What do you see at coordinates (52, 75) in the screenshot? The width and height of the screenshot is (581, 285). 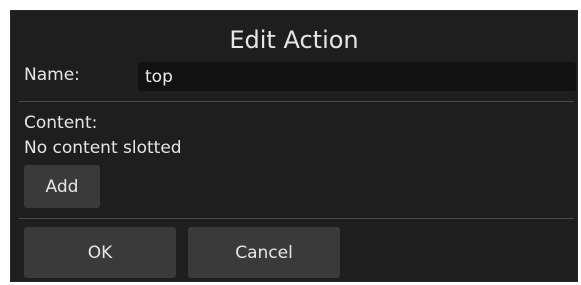 I see `name-label: Name:` at bounding box center [52, 75].